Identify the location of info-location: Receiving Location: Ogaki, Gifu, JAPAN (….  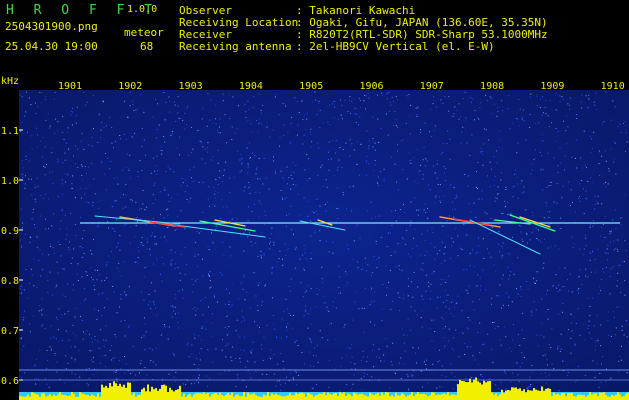
(363, 22).